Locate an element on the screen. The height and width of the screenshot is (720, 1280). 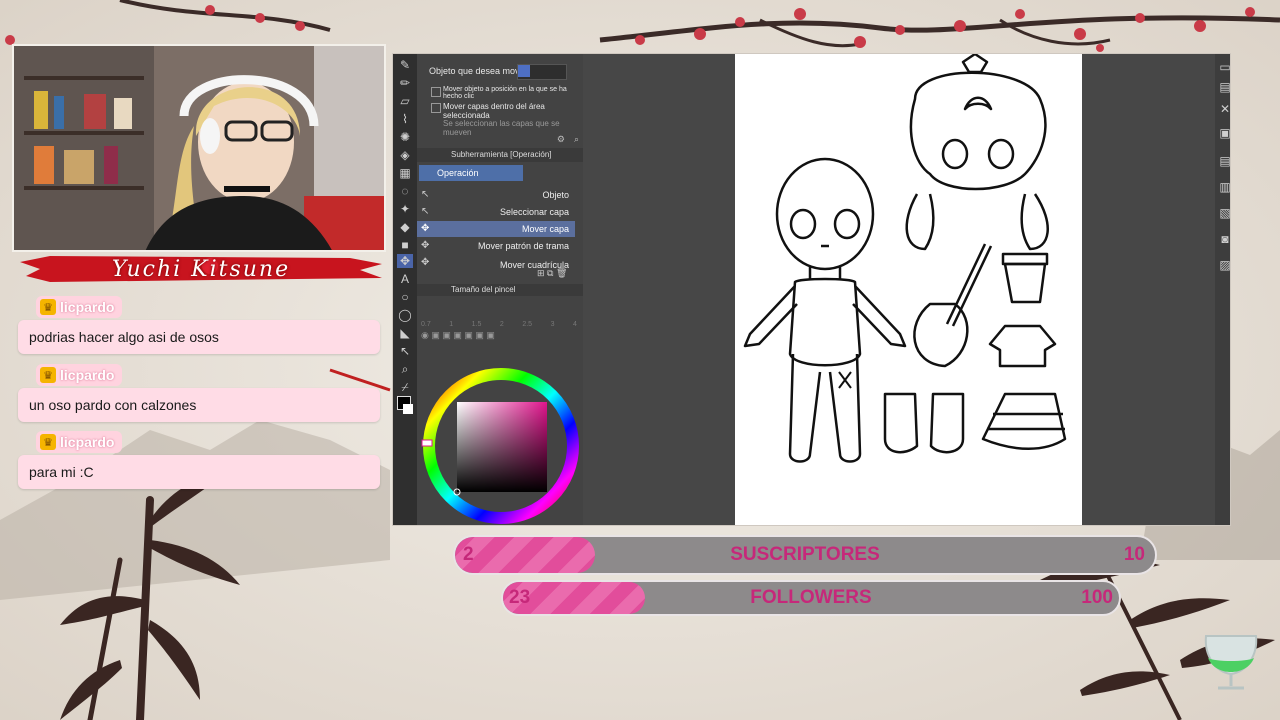
layer-icon: ▭ is located at coordinates (1223, 67).